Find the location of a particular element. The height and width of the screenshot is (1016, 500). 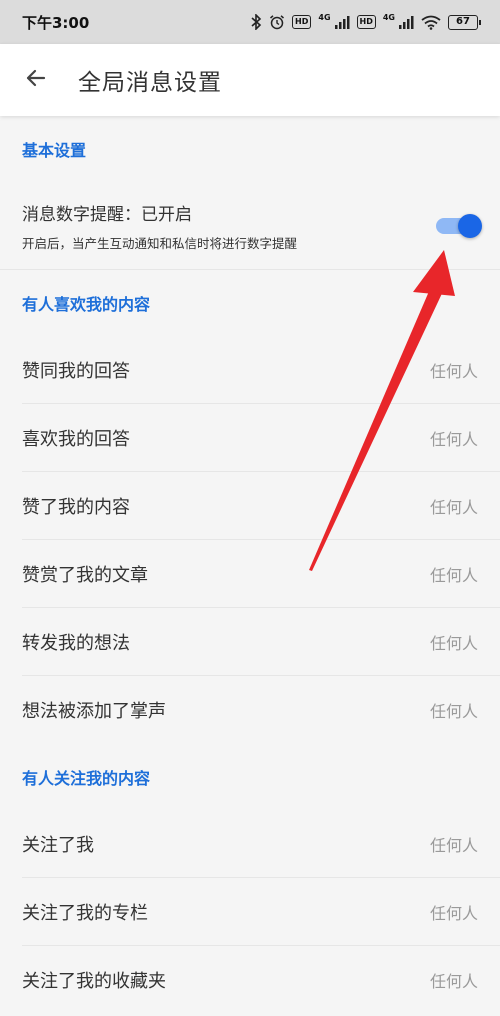

list-item-label: 关注了我的专栏 is located at coordinates (85, 913).